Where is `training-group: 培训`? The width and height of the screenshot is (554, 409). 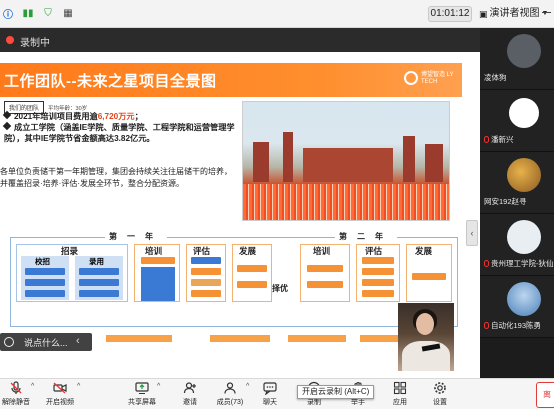 training-group: 培训 is located at coordinates (157, 273).